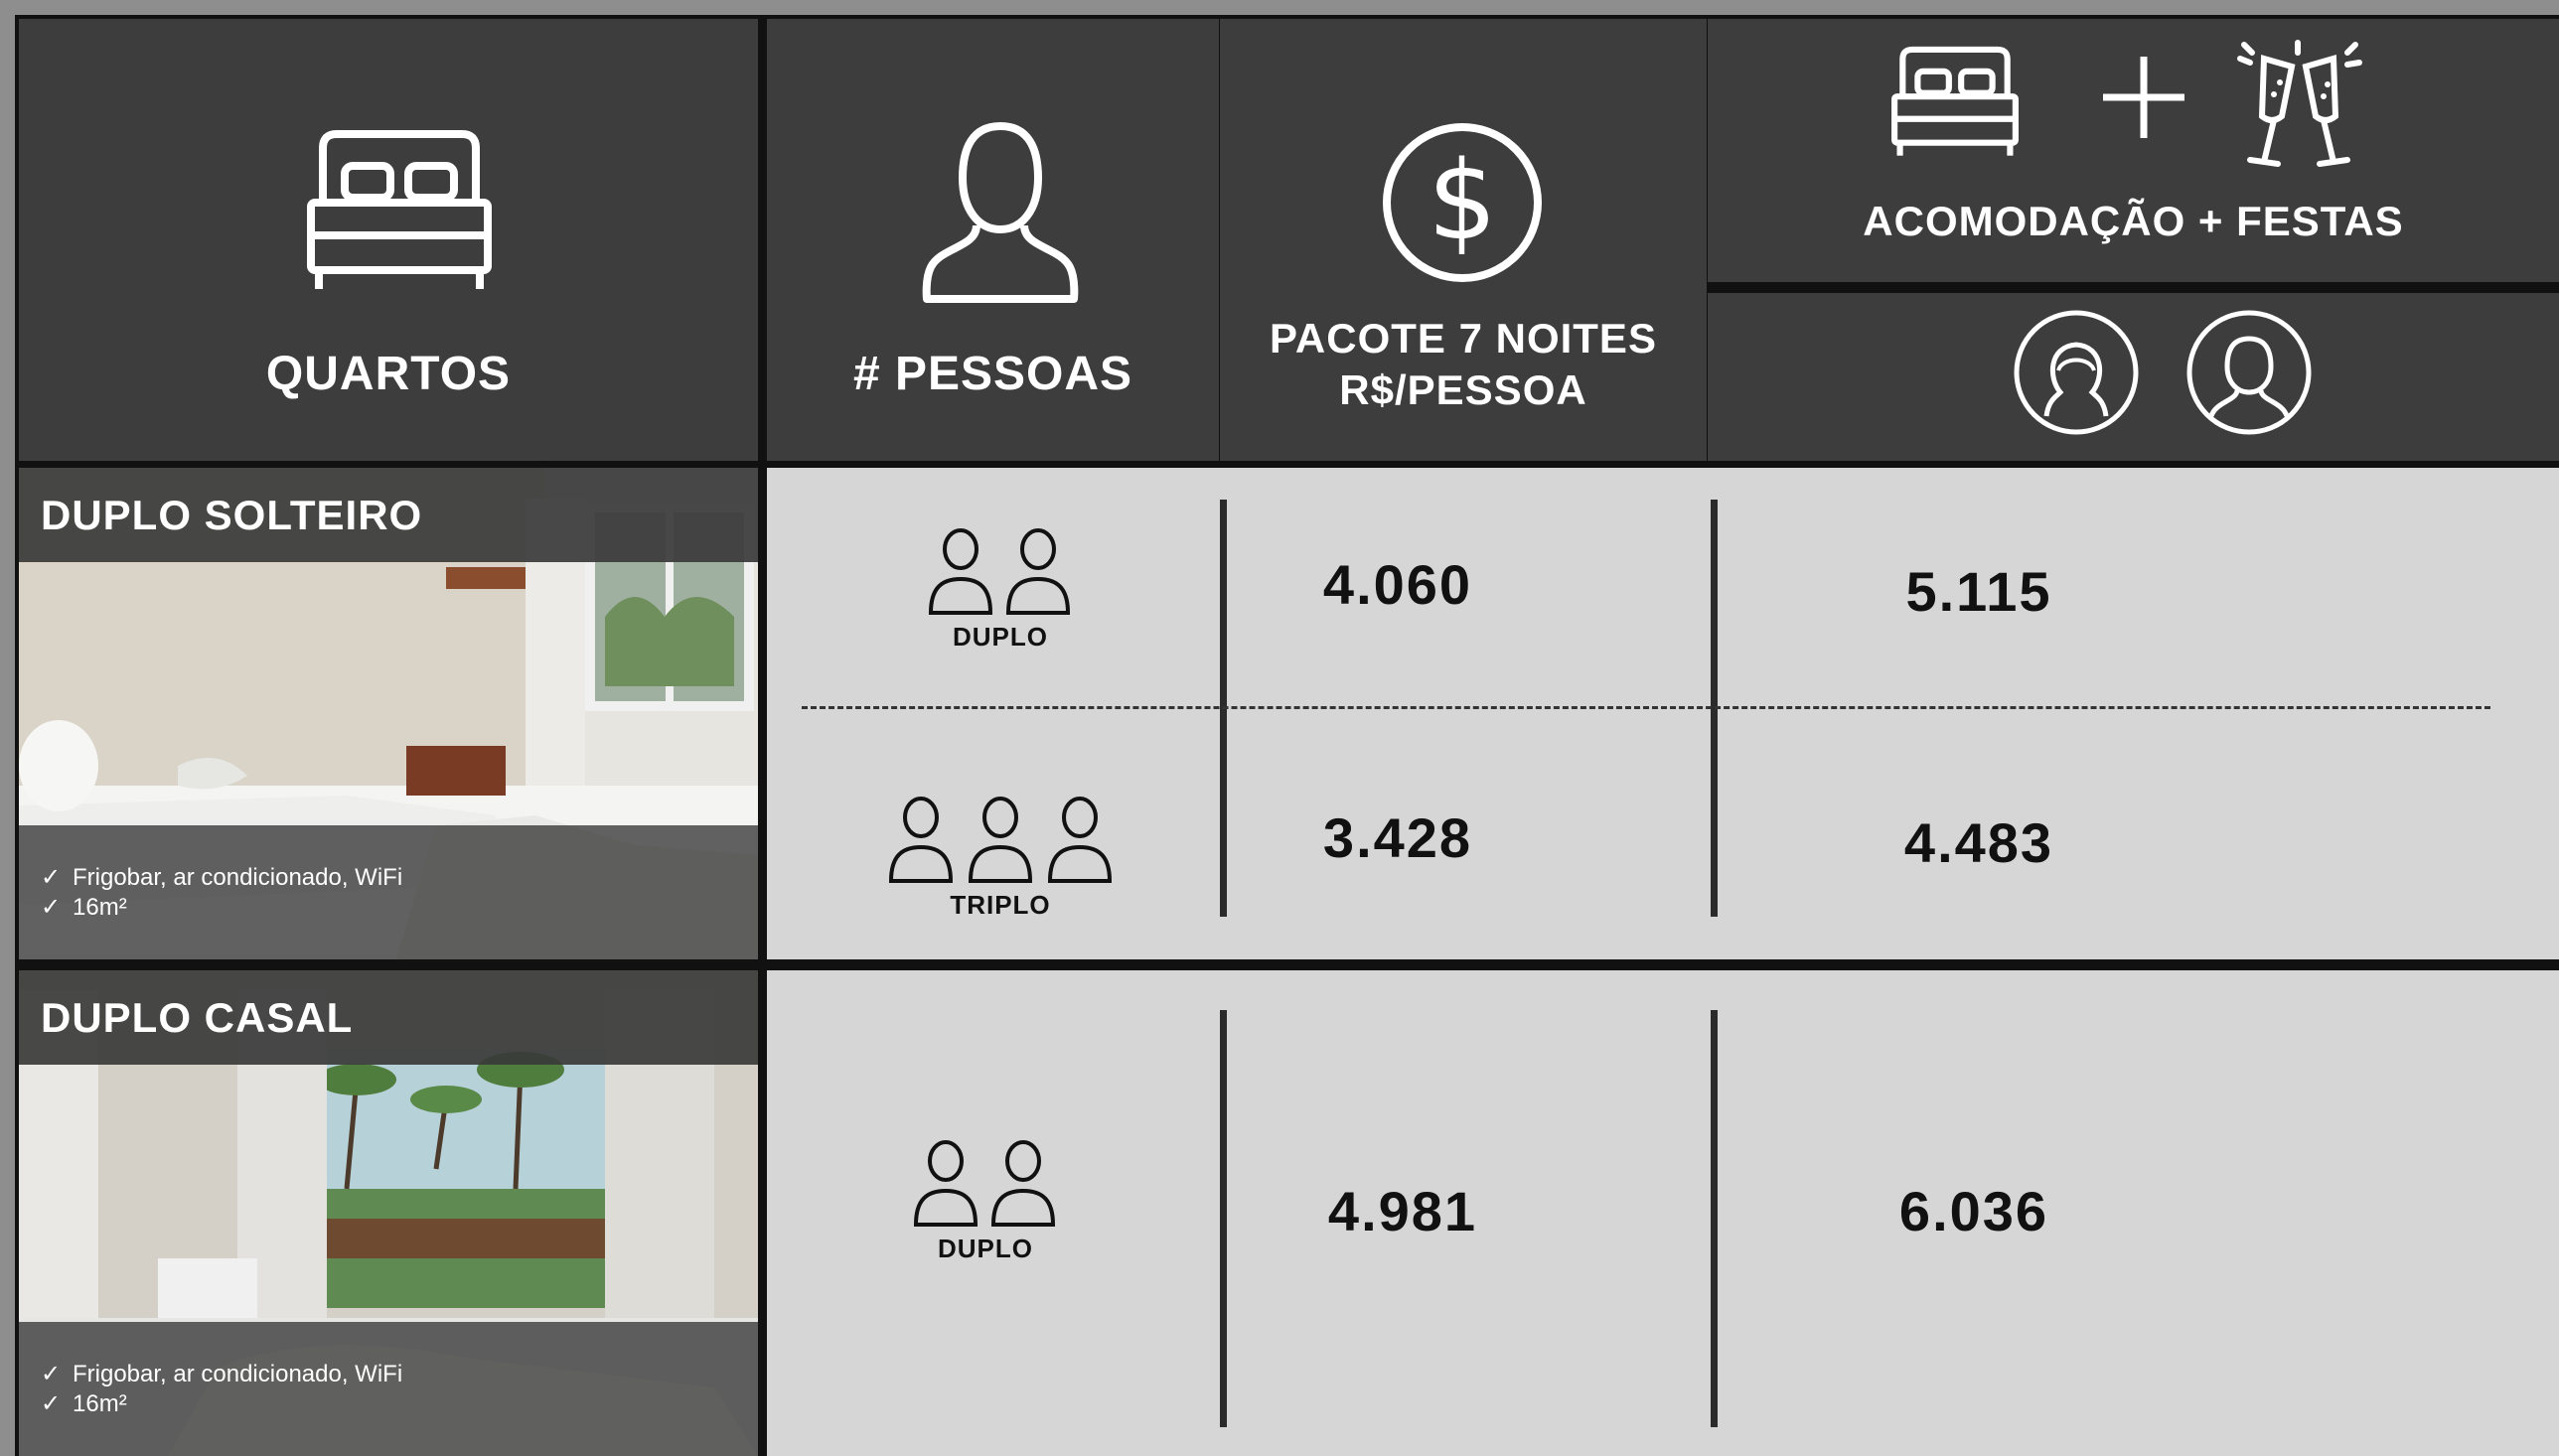 Image resolution: width=2559 pixels, height=1456 pixels. What do you see at coordinates (2133, 221) in the screenshot?
I see `accom-party-header-label: ACOMODAÇÃO + FESTAS` at bounding box center [2133, 221].